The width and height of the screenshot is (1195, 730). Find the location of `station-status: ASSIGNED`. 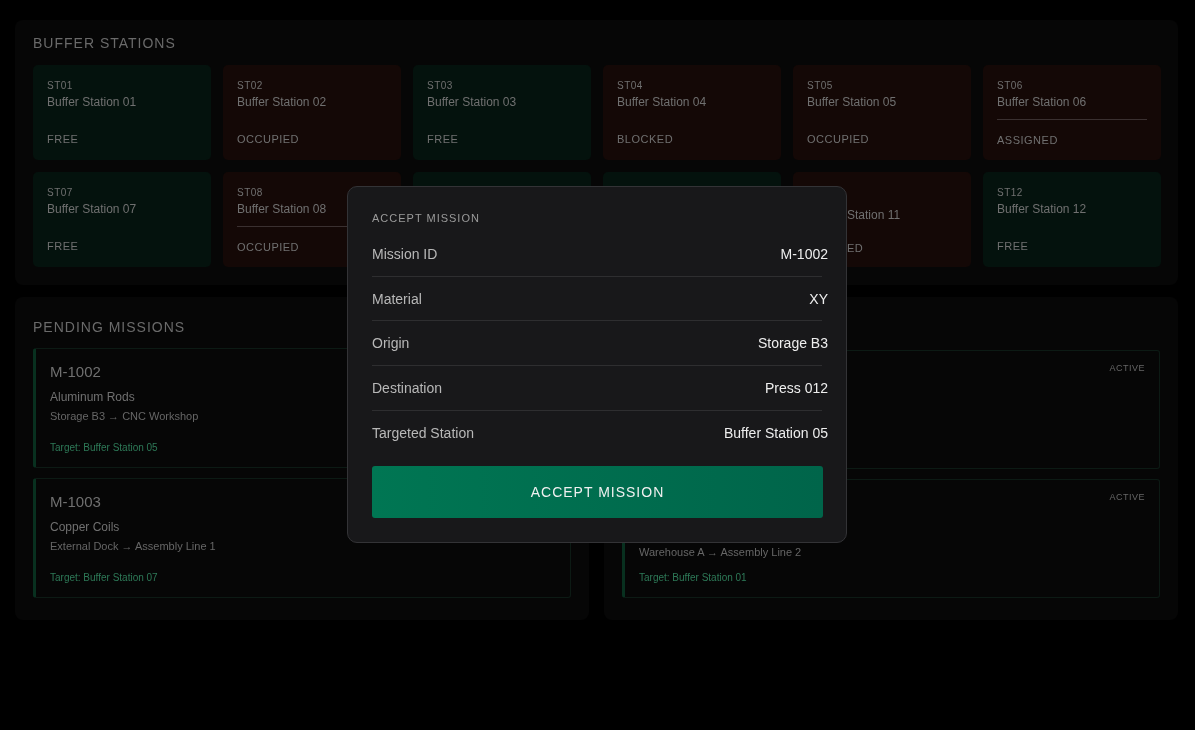

station-status: ASSIGNED is located at coordinates (1027, 140).